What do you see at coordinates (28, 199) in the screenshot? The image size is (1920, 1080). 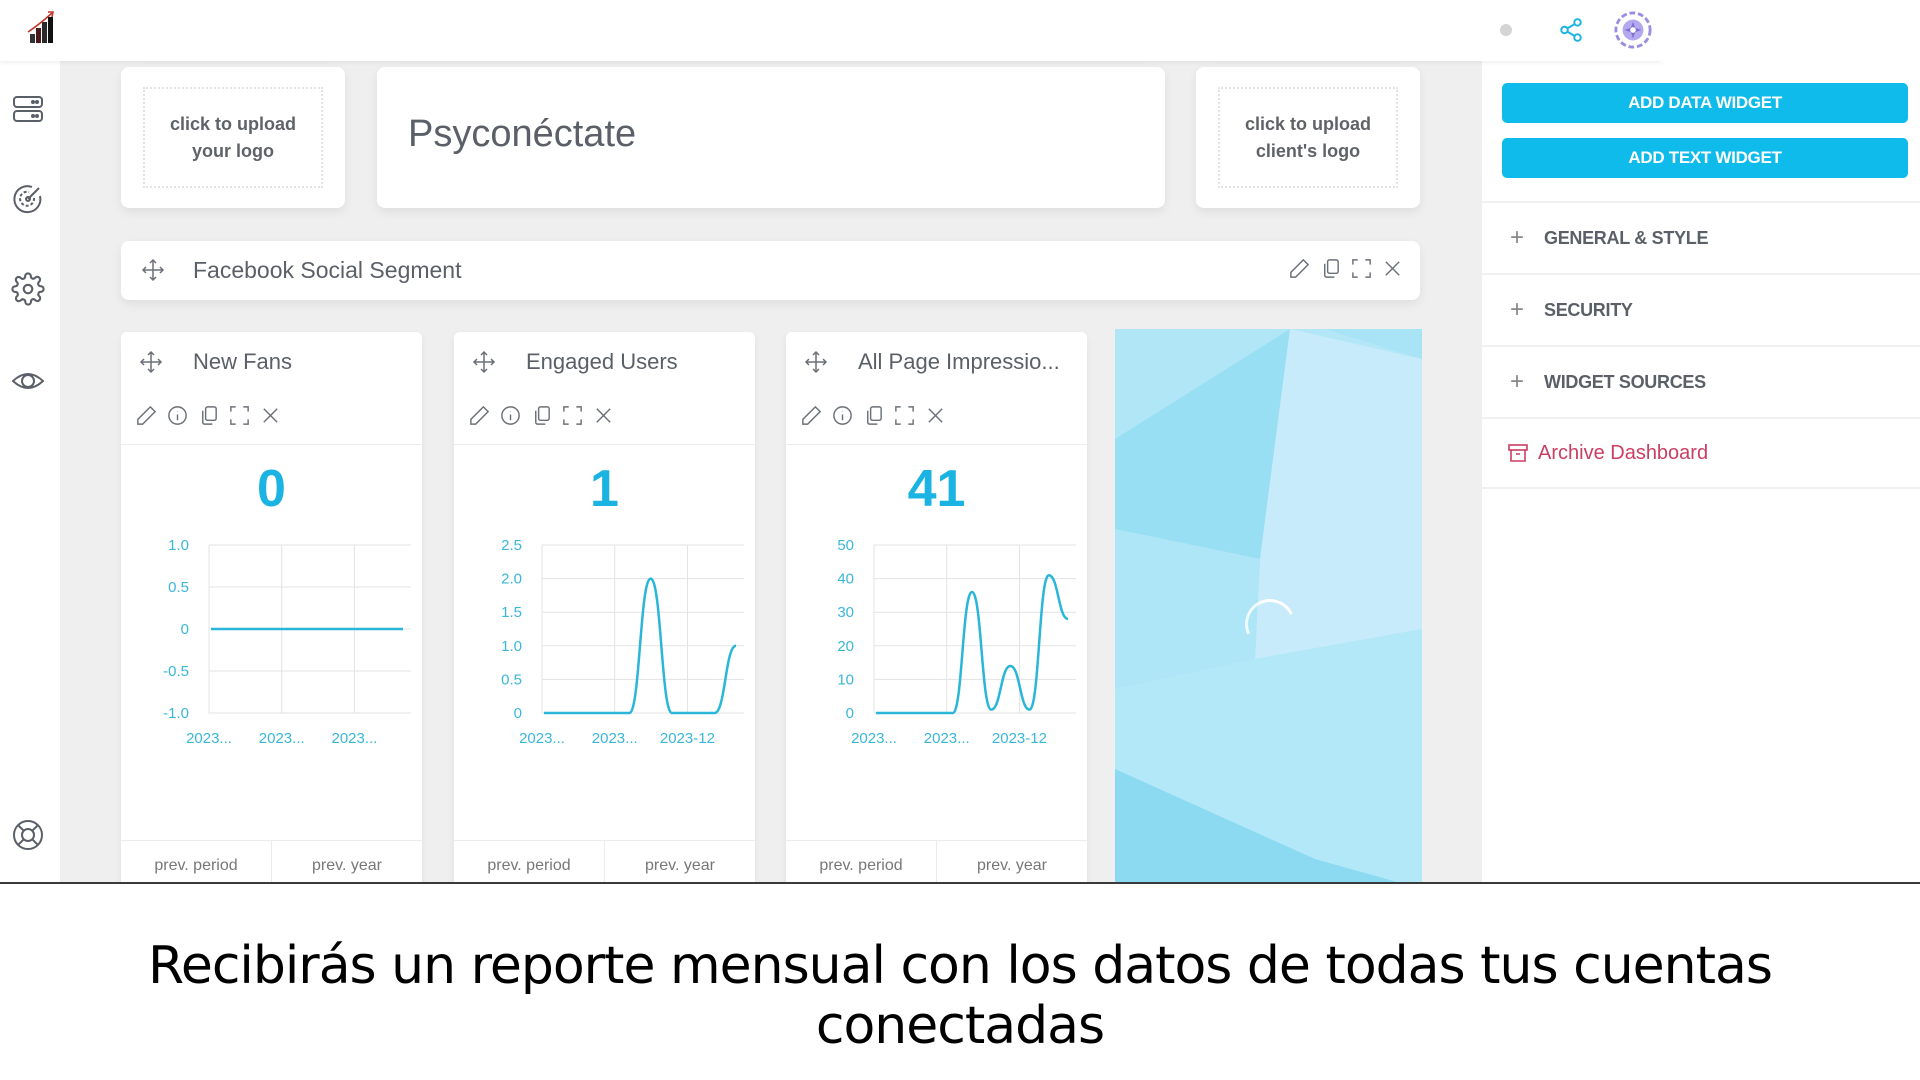 I see `rail-item-goals` at bounding box center [28, 199].